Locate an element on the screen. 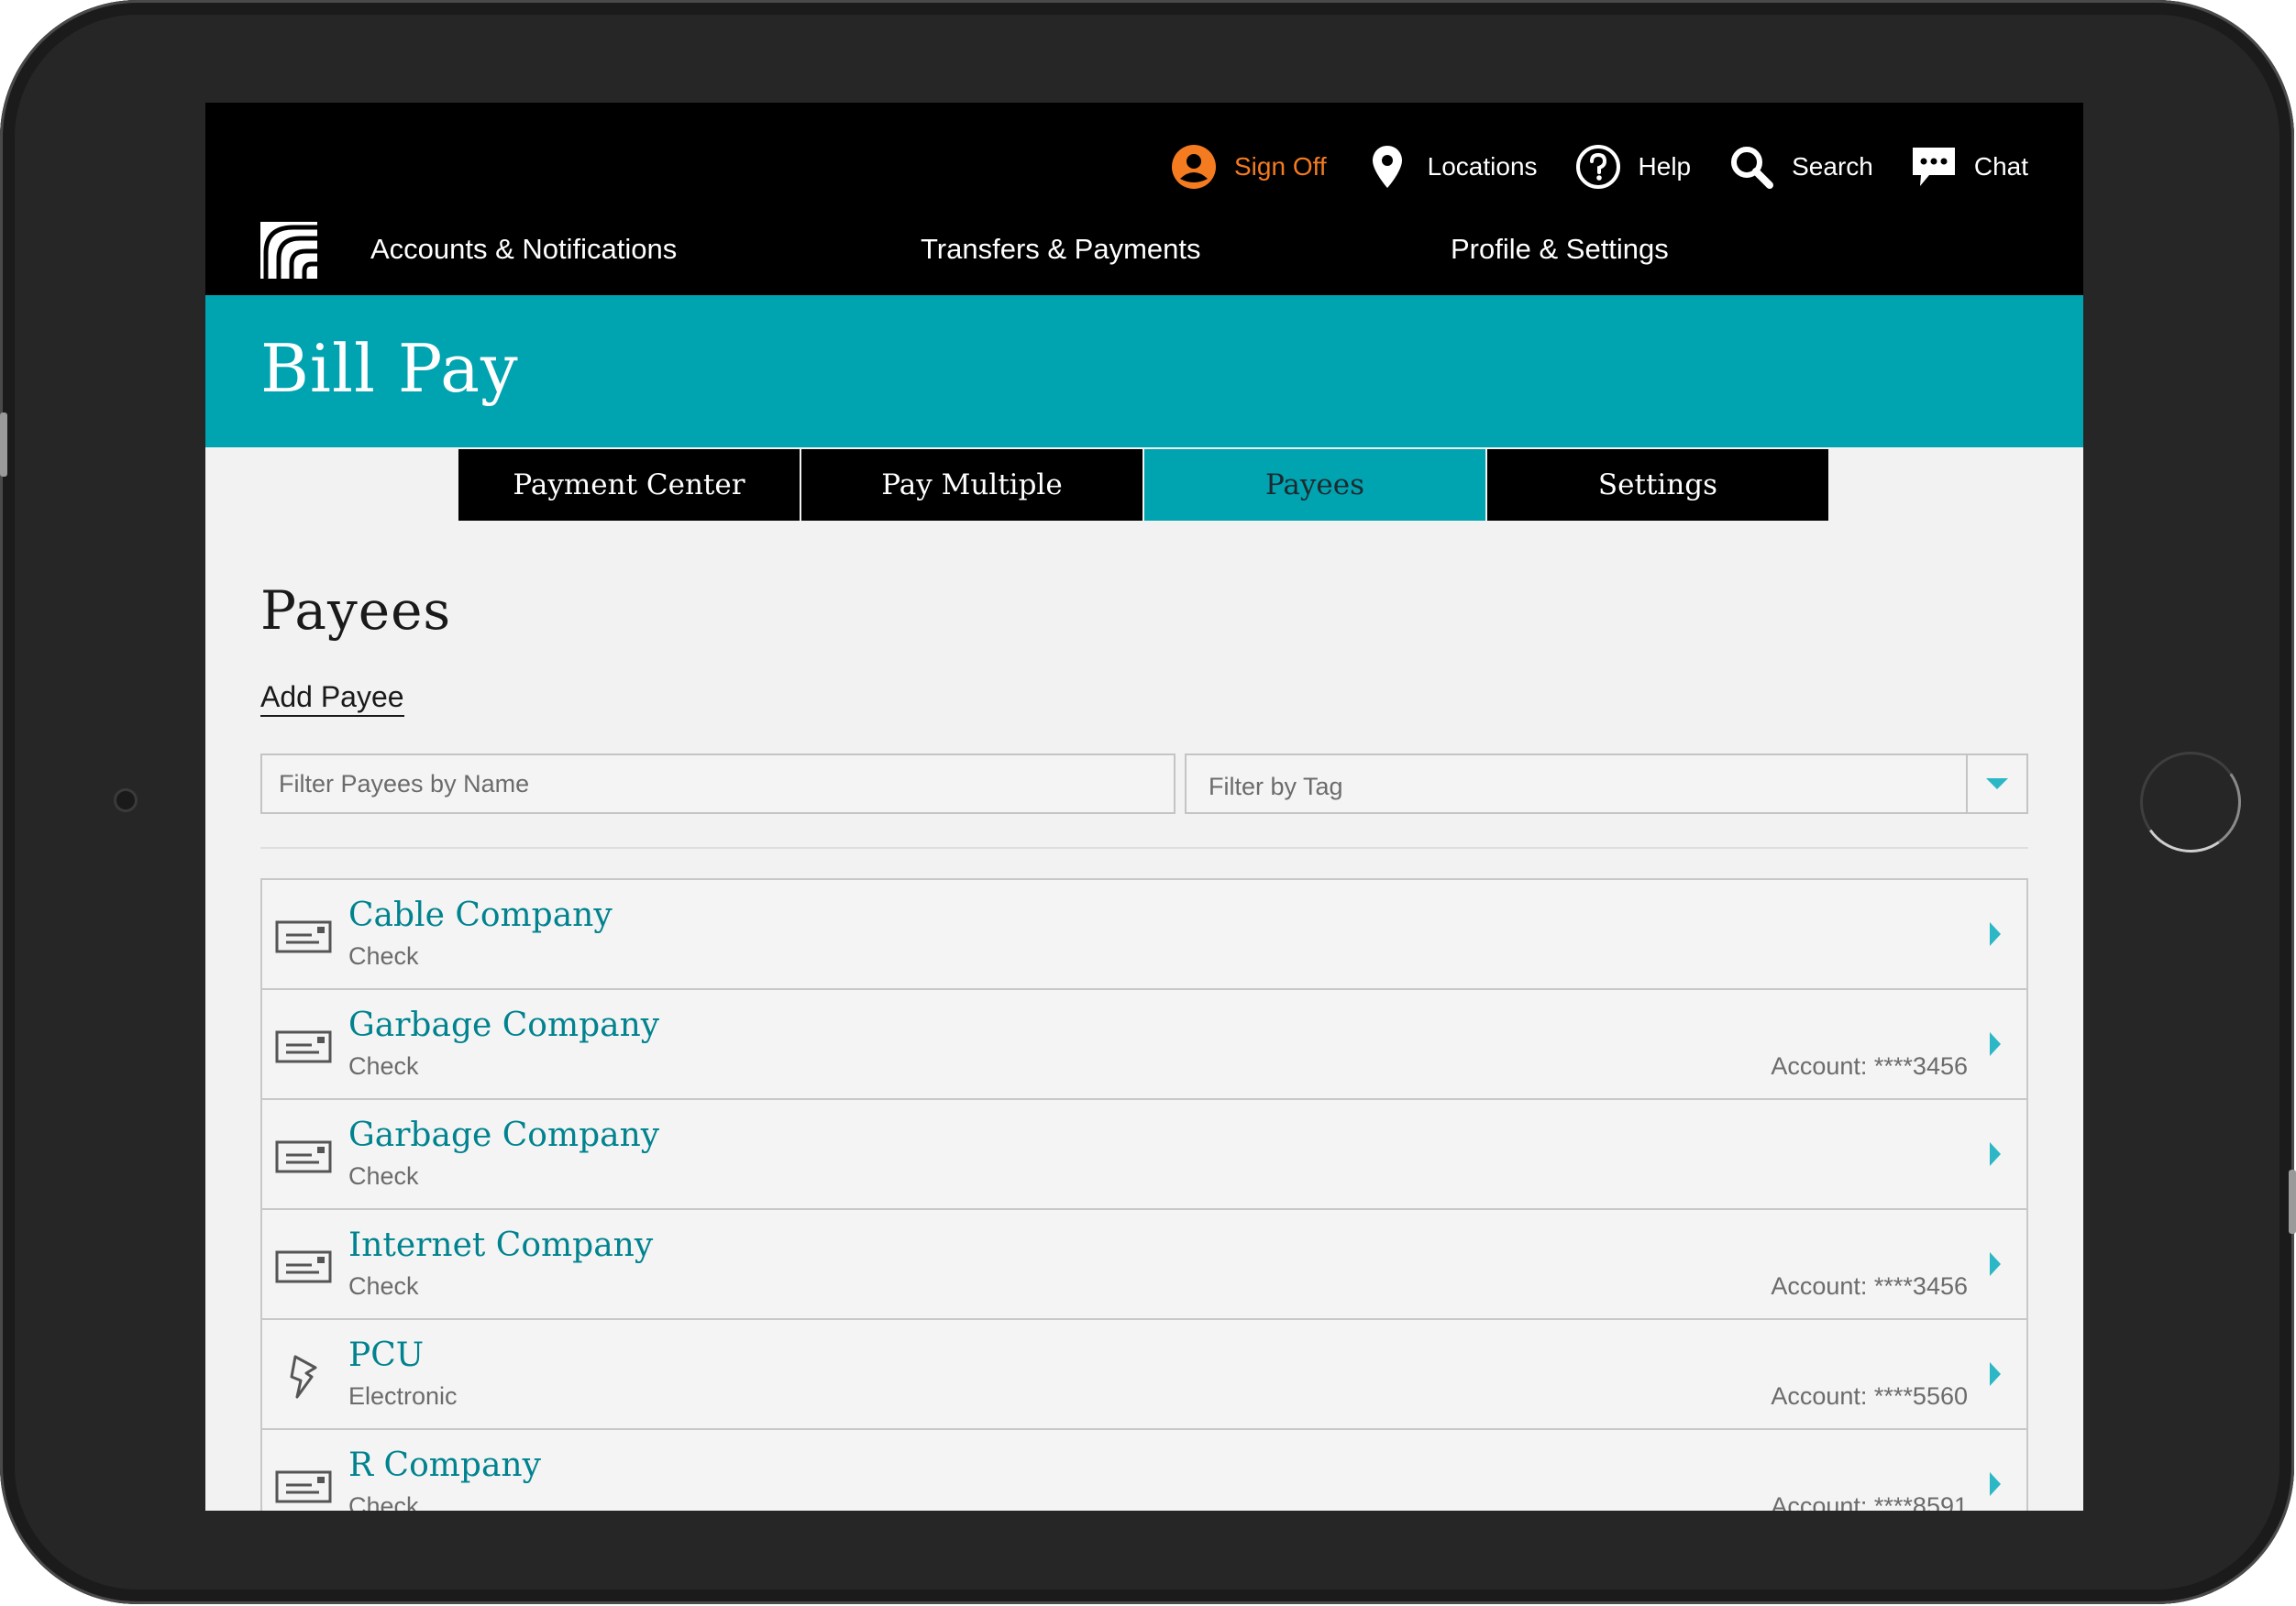  chevron-down-icon is located at coordinates (1997, 783).